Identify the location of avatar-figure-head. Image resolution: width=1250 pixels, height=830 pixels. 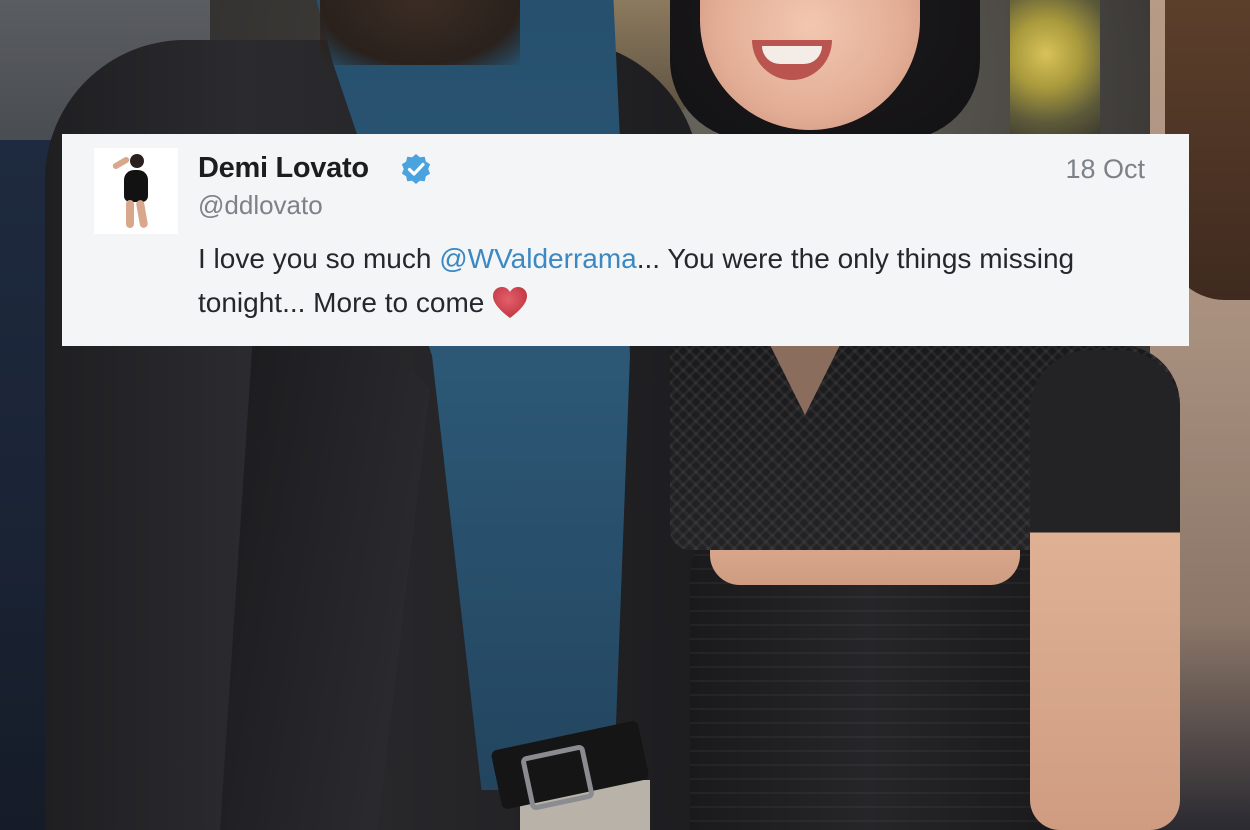
(137, 161).